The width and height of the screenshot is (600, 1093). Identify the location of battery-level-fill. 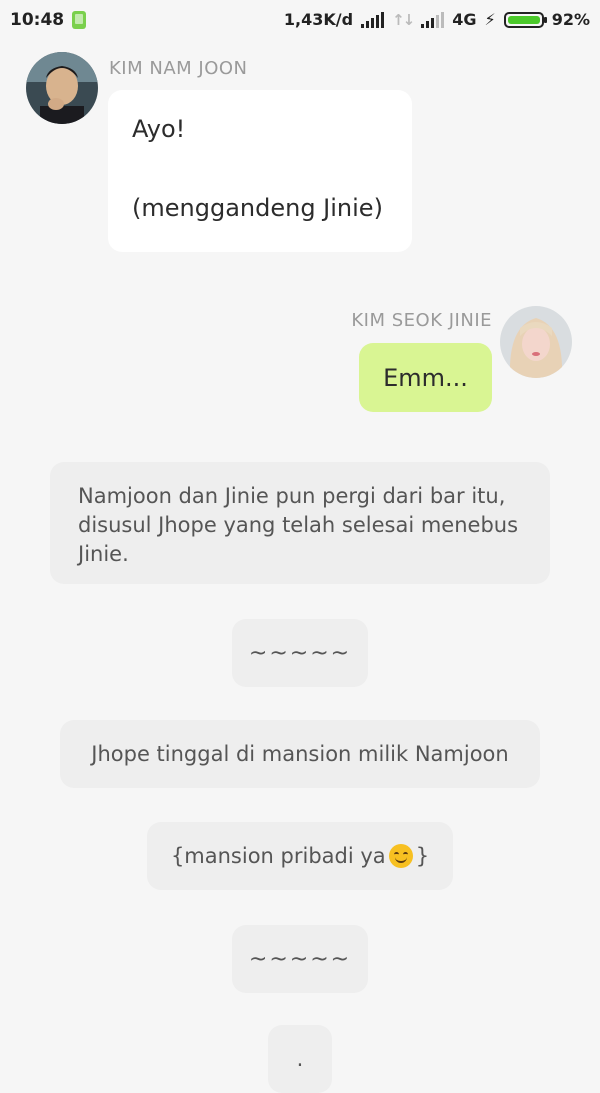
(523, 19).